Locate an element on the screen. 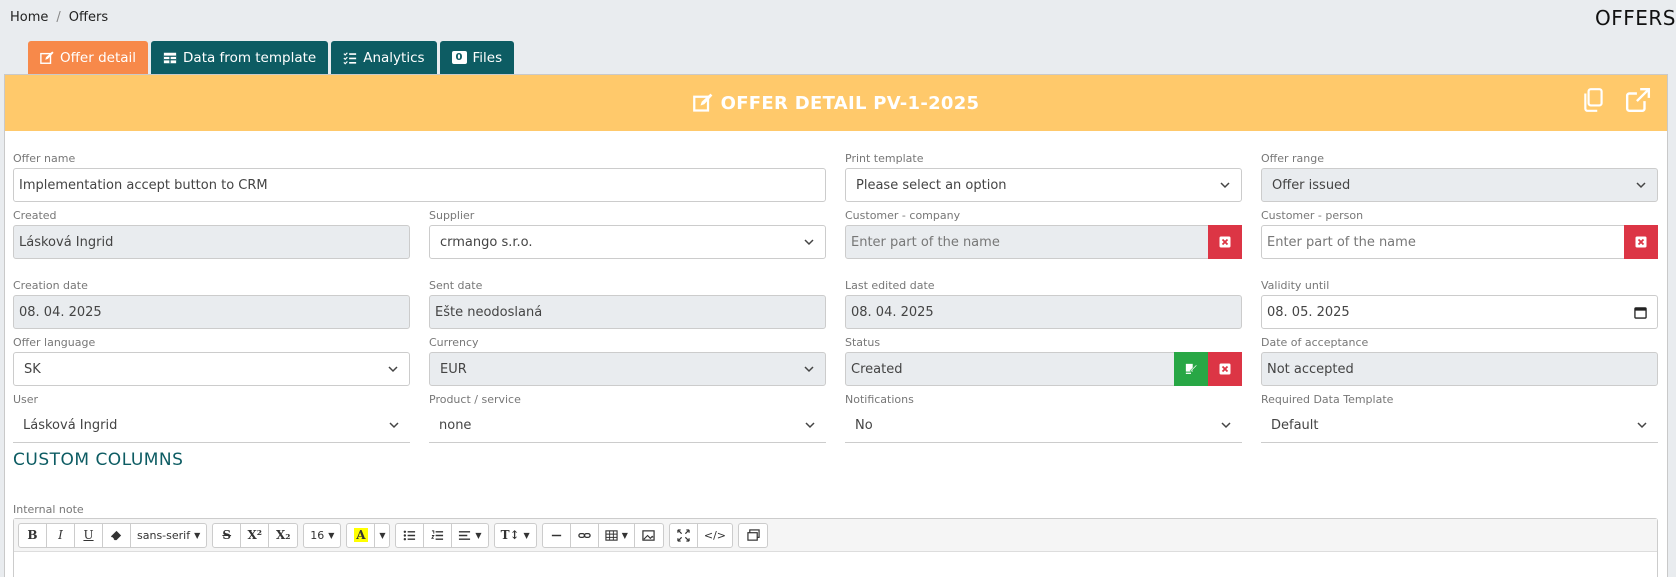  offer-name-input: Implementation accept button to CRM is located at coordinates (419, 185).